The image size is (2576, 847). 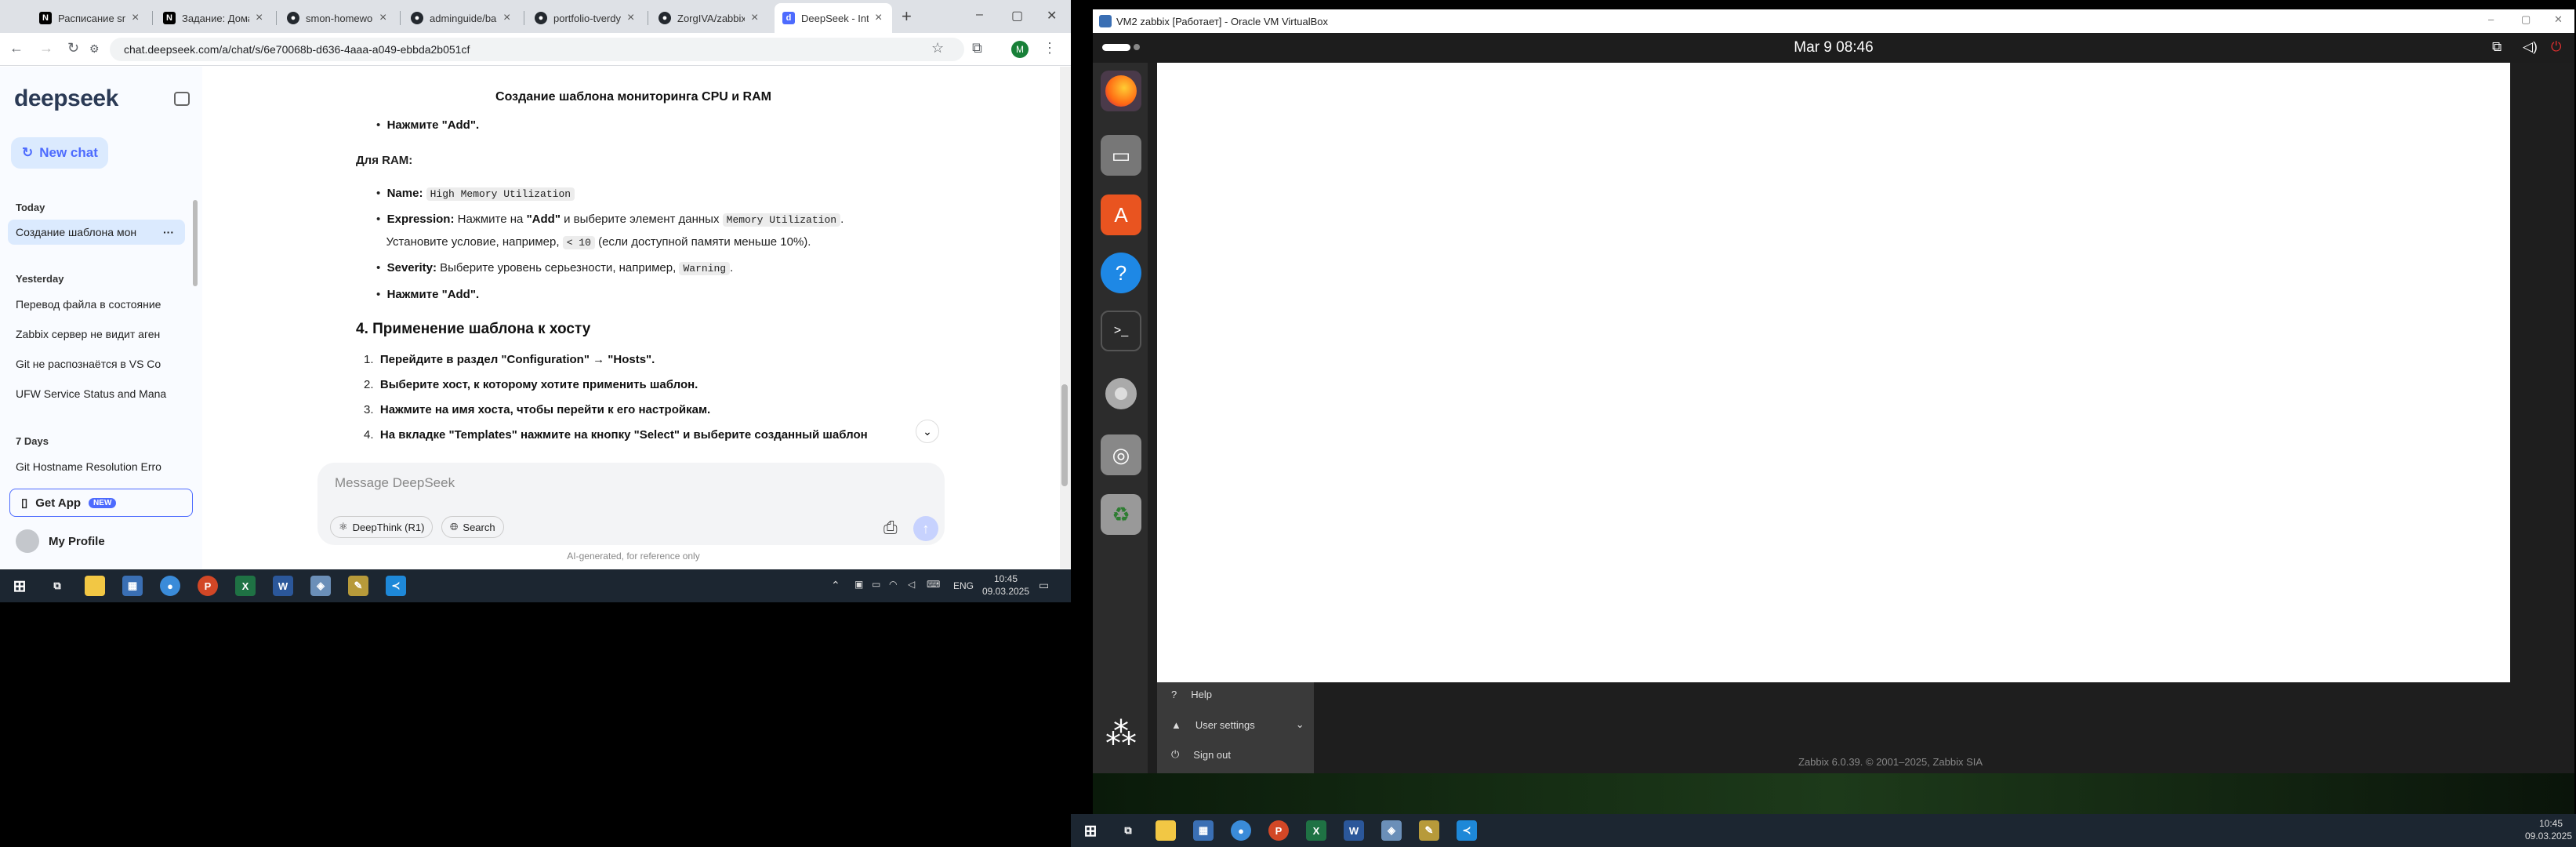 I want to click on chat-item: Zabbix сервер не видит аген, so click(x=96, y=334).